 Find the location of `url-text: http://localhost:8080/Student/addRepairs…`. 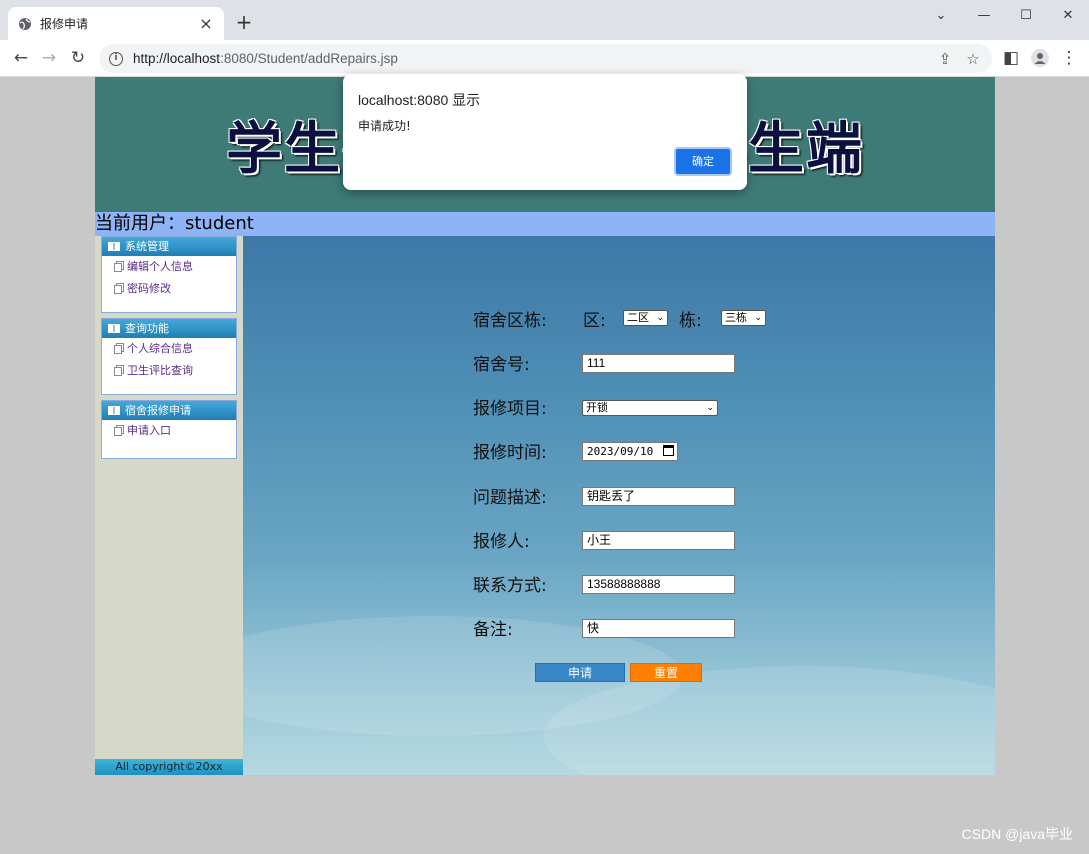

url-text: http://localhost:8080/Student/addRepairs… is located at coordinates (265, 58).